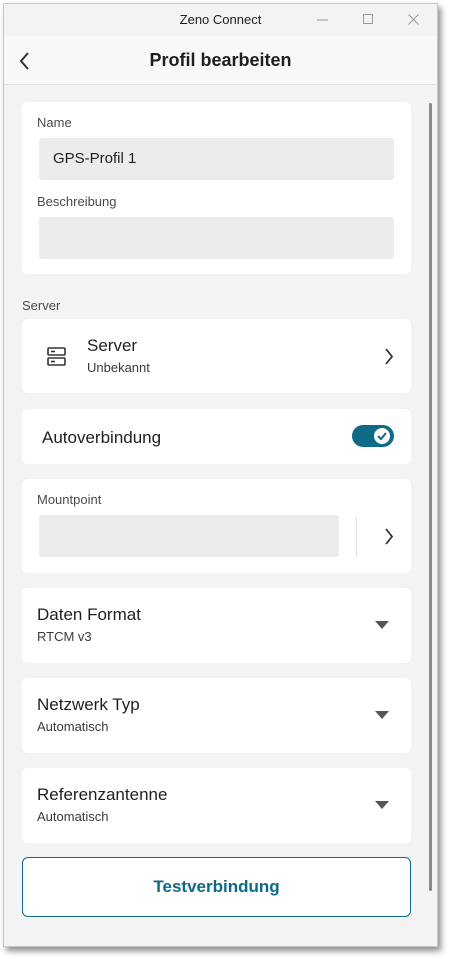  What do you see at coordinates (389, 536) in the screenshot?
I see `mountpoint-chevron-right-icon` at bounding box center [389, 536].